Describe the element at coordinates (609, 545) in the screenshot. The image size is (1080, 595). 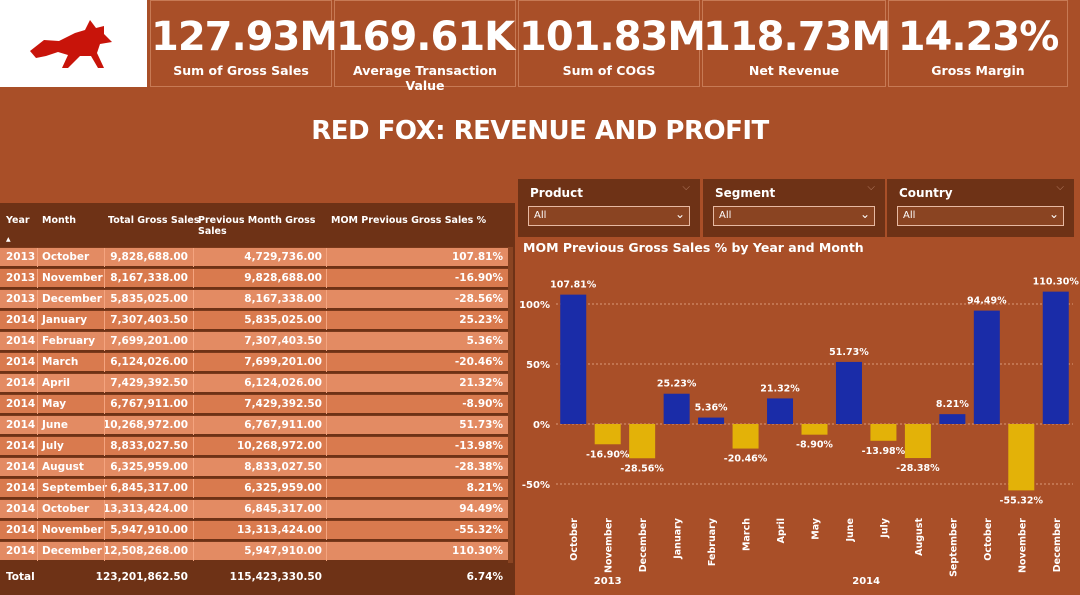
I see `x-tick-label: November` at that location.